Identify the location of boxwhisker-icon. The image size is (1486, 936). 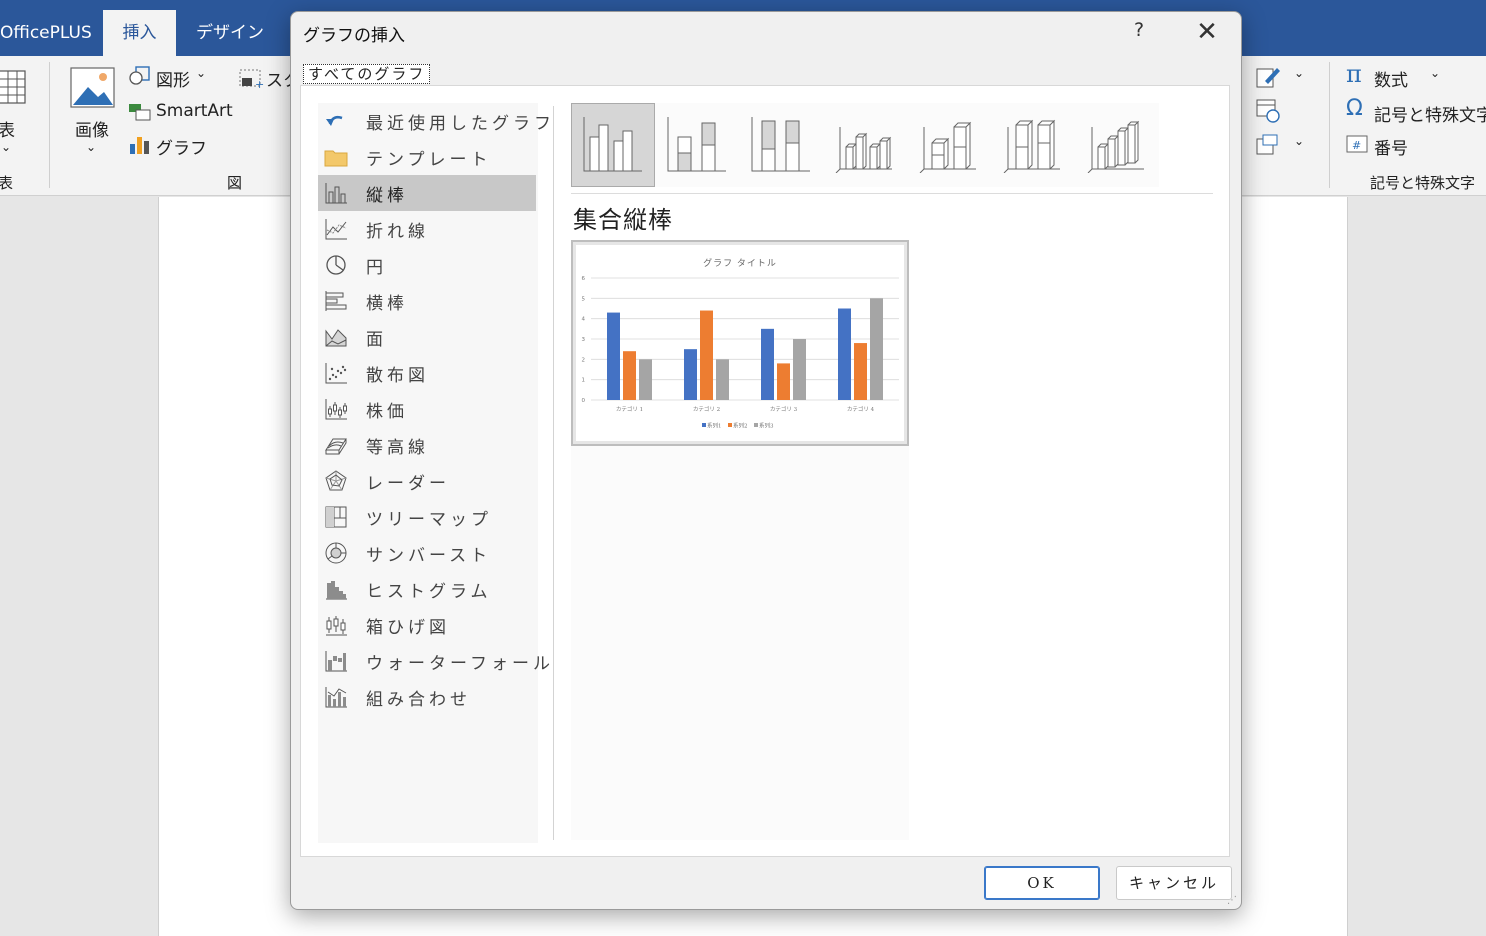
(336, 625).